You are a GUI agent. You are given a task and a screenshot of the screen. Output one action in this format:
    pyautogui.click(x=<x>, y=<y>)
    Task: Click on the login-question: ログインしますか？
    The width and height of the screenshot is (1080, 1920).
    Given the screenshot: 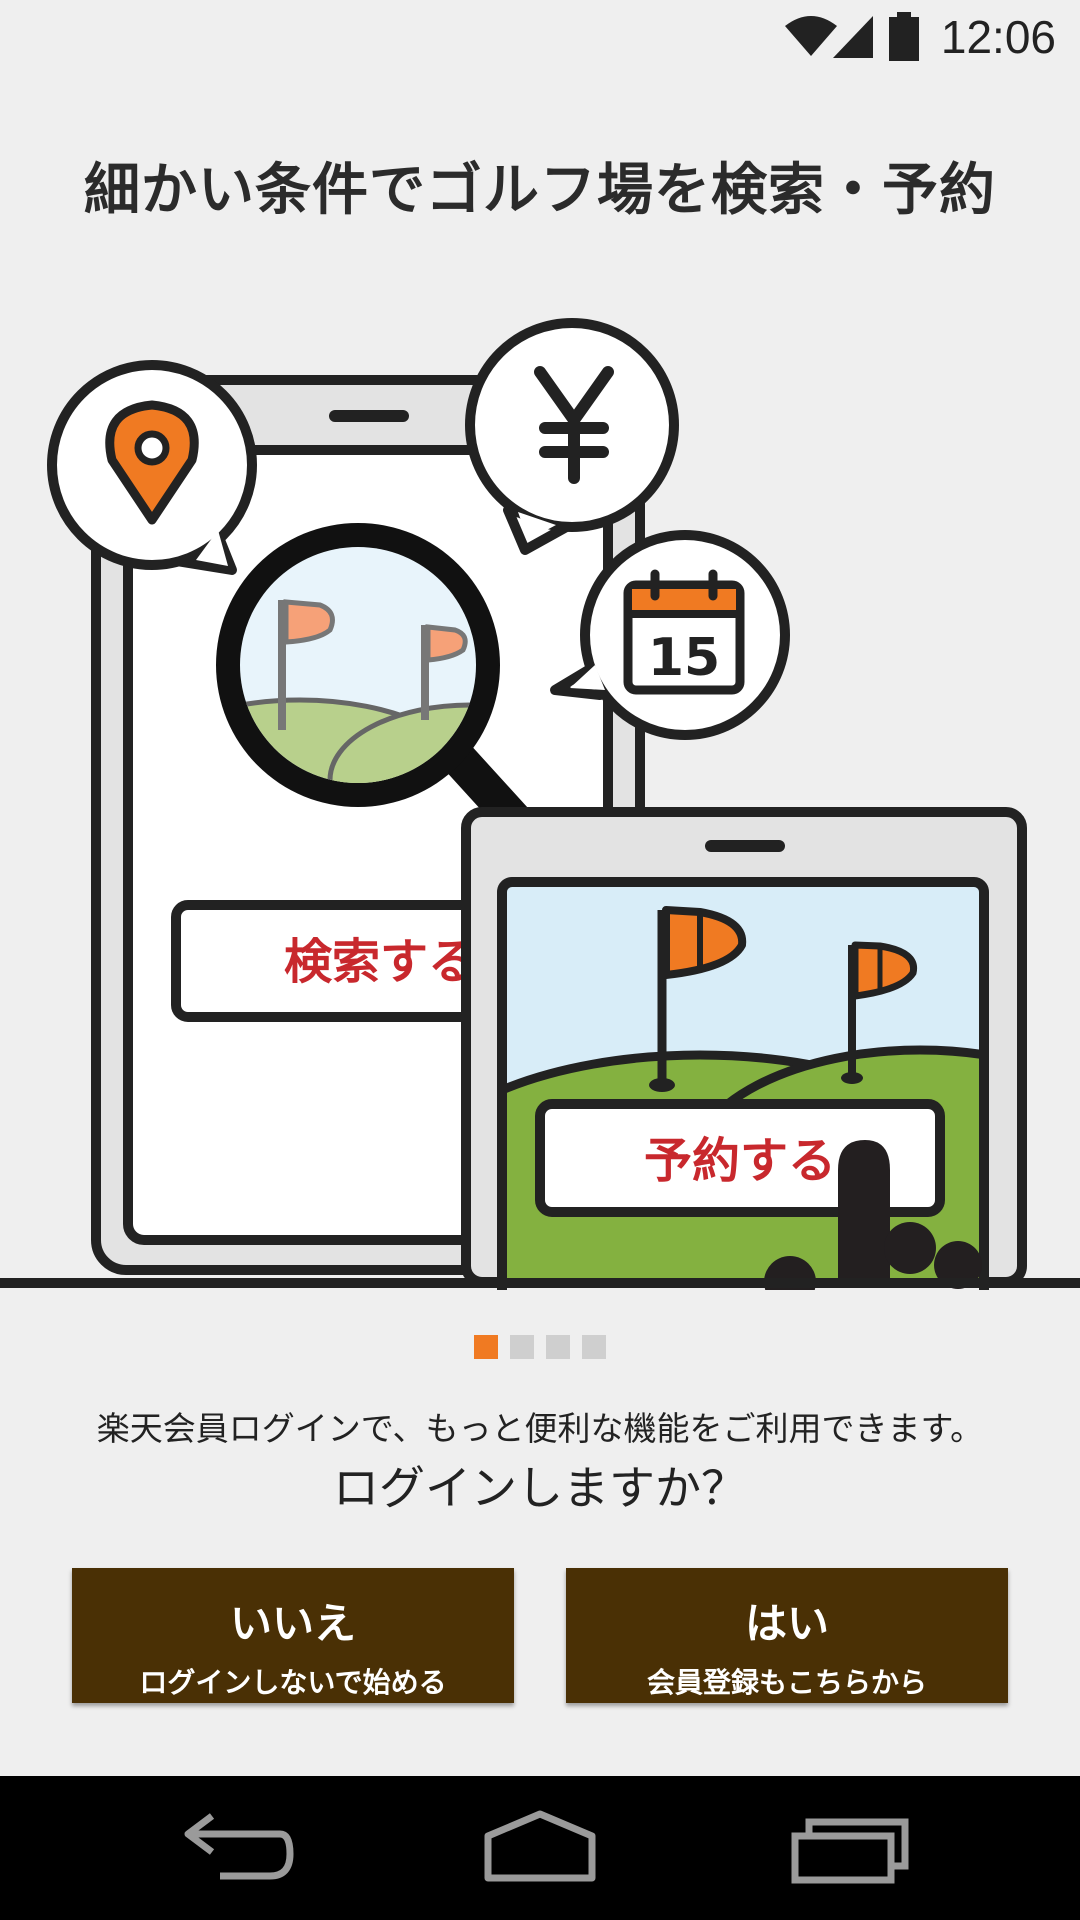 What is the action you would take?
    pyautogui.click(x=540, y=1488)
    